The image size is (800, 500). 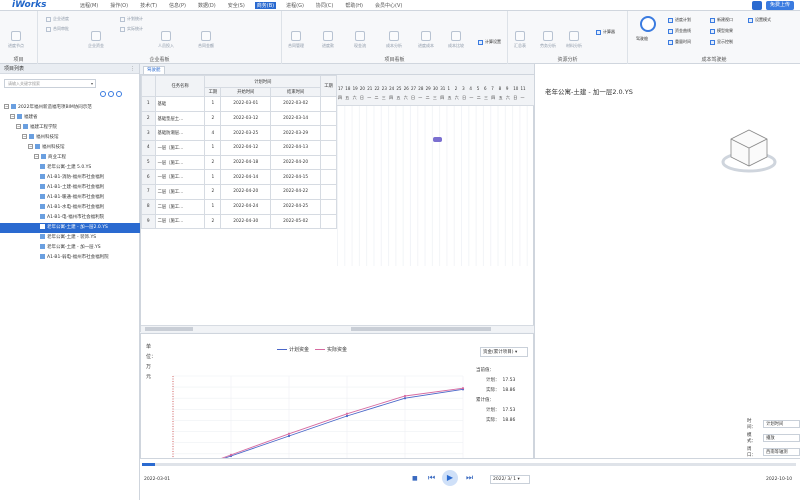 What do you see at coordinates (388, 5) in the screenshot?
I see `menu-item: 会员中心(V)` at bounding box center [388, 5].